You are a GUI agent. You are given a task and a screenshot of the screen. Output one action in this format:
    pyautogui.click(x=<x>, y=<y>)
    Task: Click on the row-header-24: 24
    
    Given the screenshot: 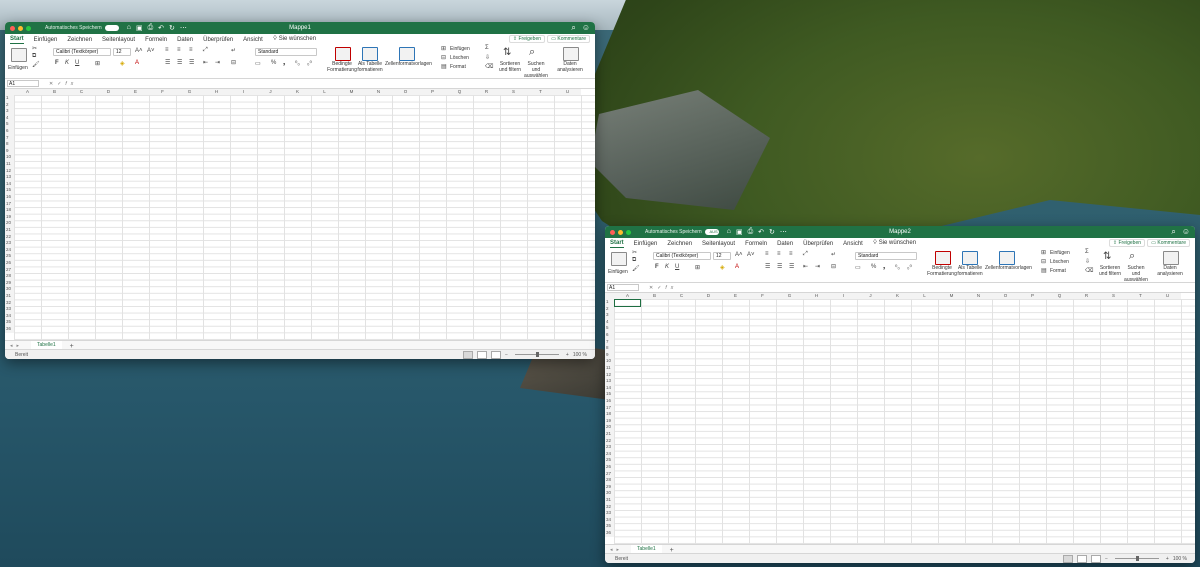 What is the action you would take?
    pyautogui.click(x=9, y=250)
    